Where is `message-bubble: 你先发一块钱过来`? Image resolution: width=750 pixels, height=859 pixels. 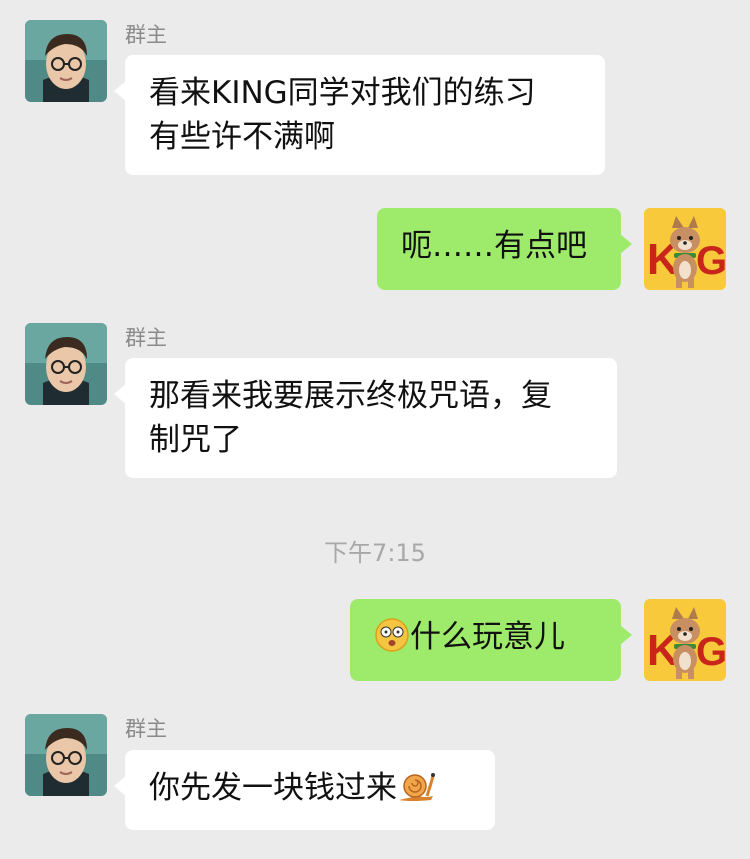 message-bubble: 你先发一块钱过来 is located at coordinates (304, 790).